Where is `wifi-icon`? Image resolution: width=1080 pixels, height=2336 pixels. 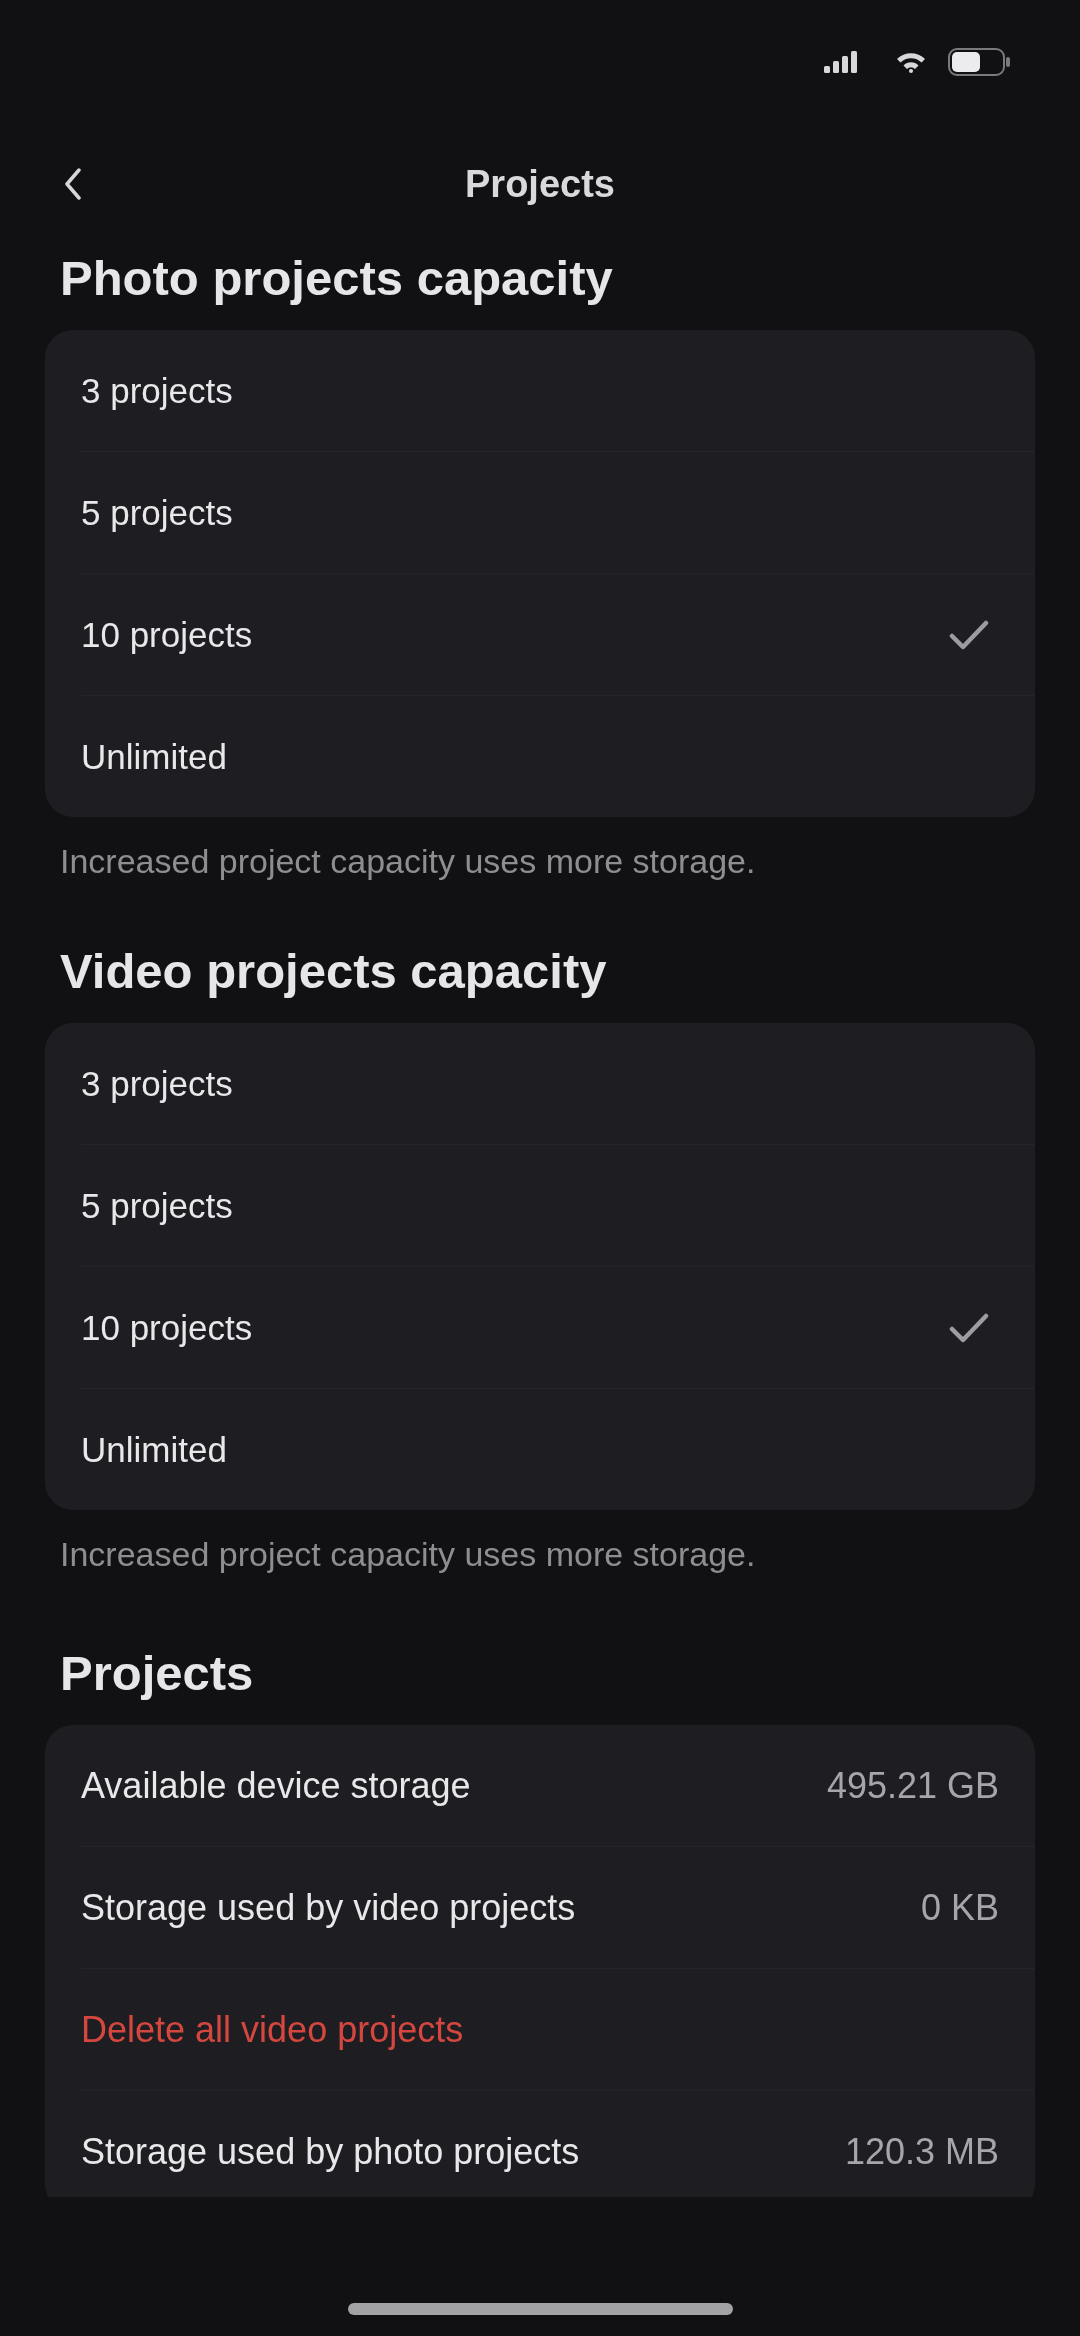 wifi-icon is located at coordinates (911, 62).